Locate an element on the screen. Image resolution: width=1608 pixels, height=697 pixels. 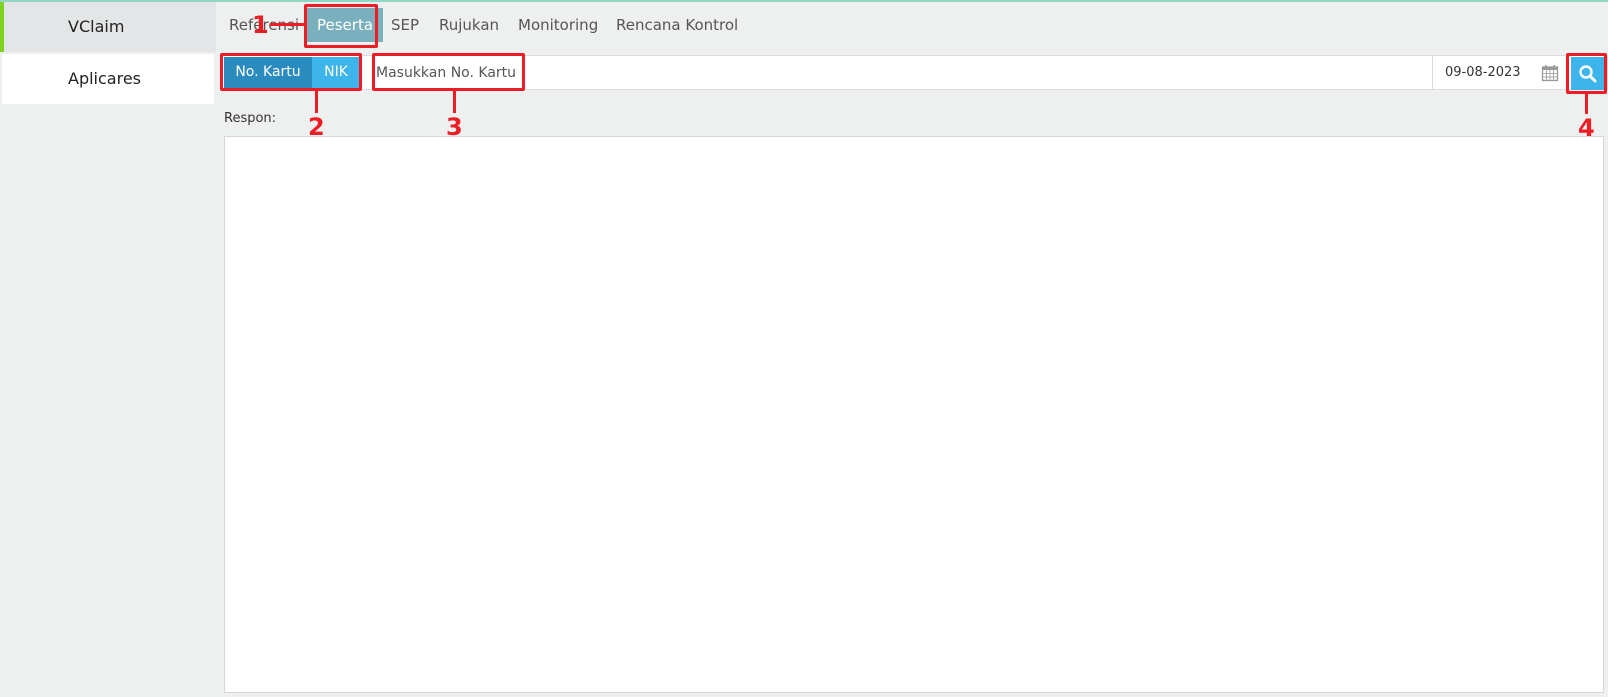
sidebar-item-label: VClaim is located at coordinates (96, 26).